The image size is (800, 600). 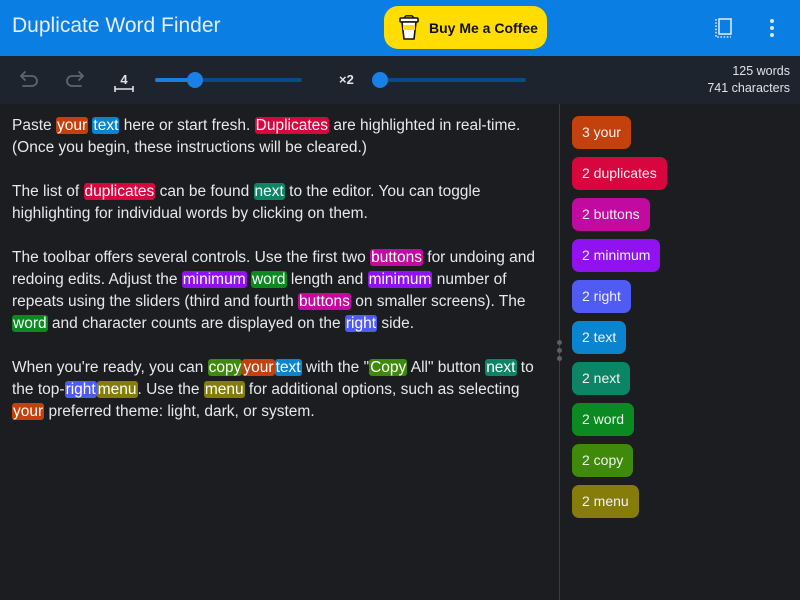 What do you see at coordinates (601, 378) in the screenshot?
I see `duplicate-chip: 2 next` at bounding box center [601, 378].